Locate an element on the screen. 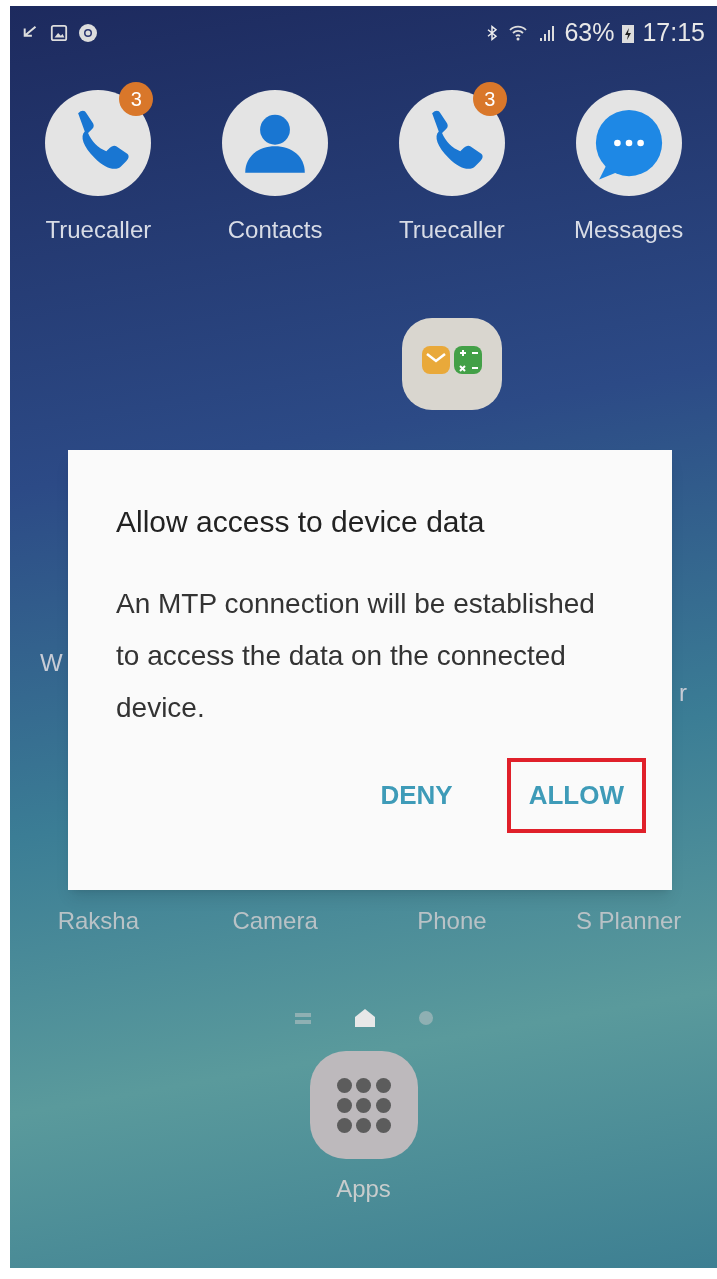 The image size is (717, 1279). apps-button is located at coordinates (363, 1105).